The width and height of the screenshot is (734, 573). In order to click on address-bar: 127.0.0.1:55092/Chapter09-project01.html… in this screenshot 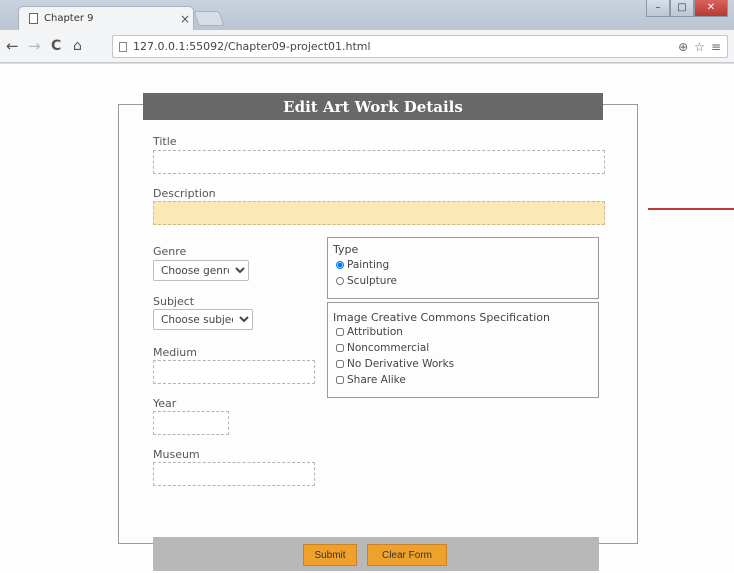, I will do `click(420, 46)`.